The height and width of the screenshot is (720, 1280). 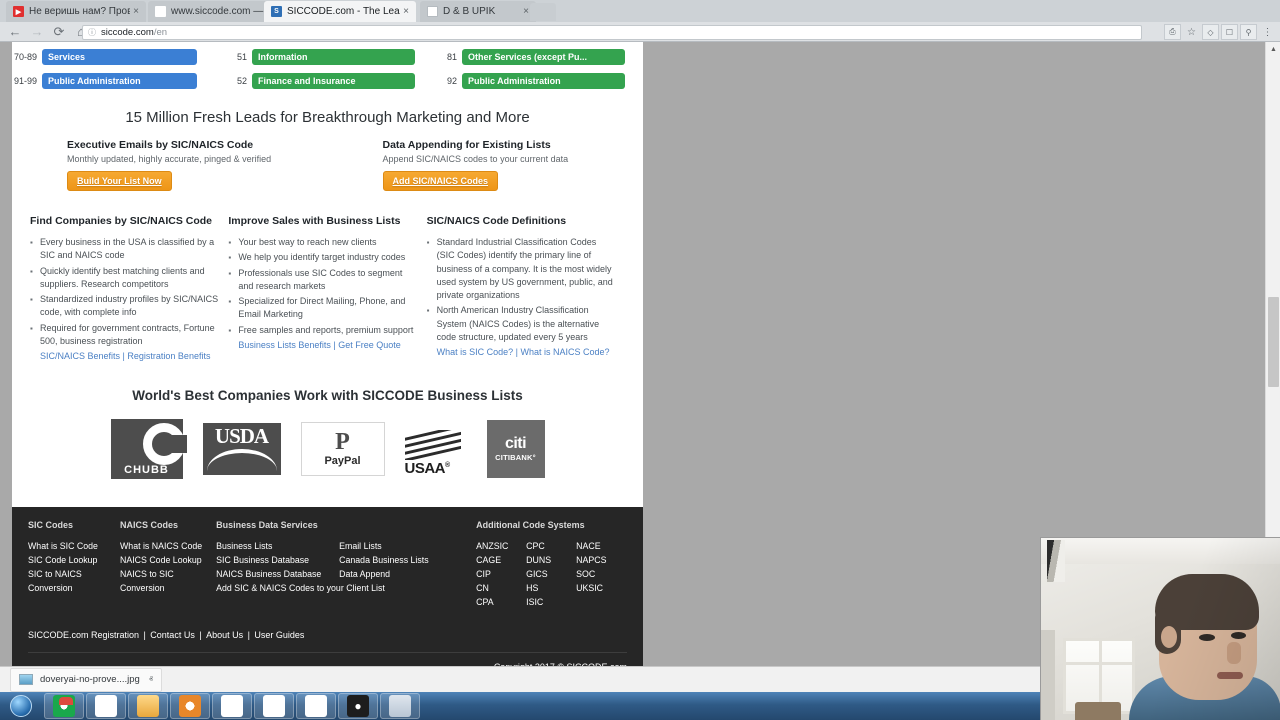 I want to click on link-registration-benefits: Registration Benefits, so click(x=168, y=356).